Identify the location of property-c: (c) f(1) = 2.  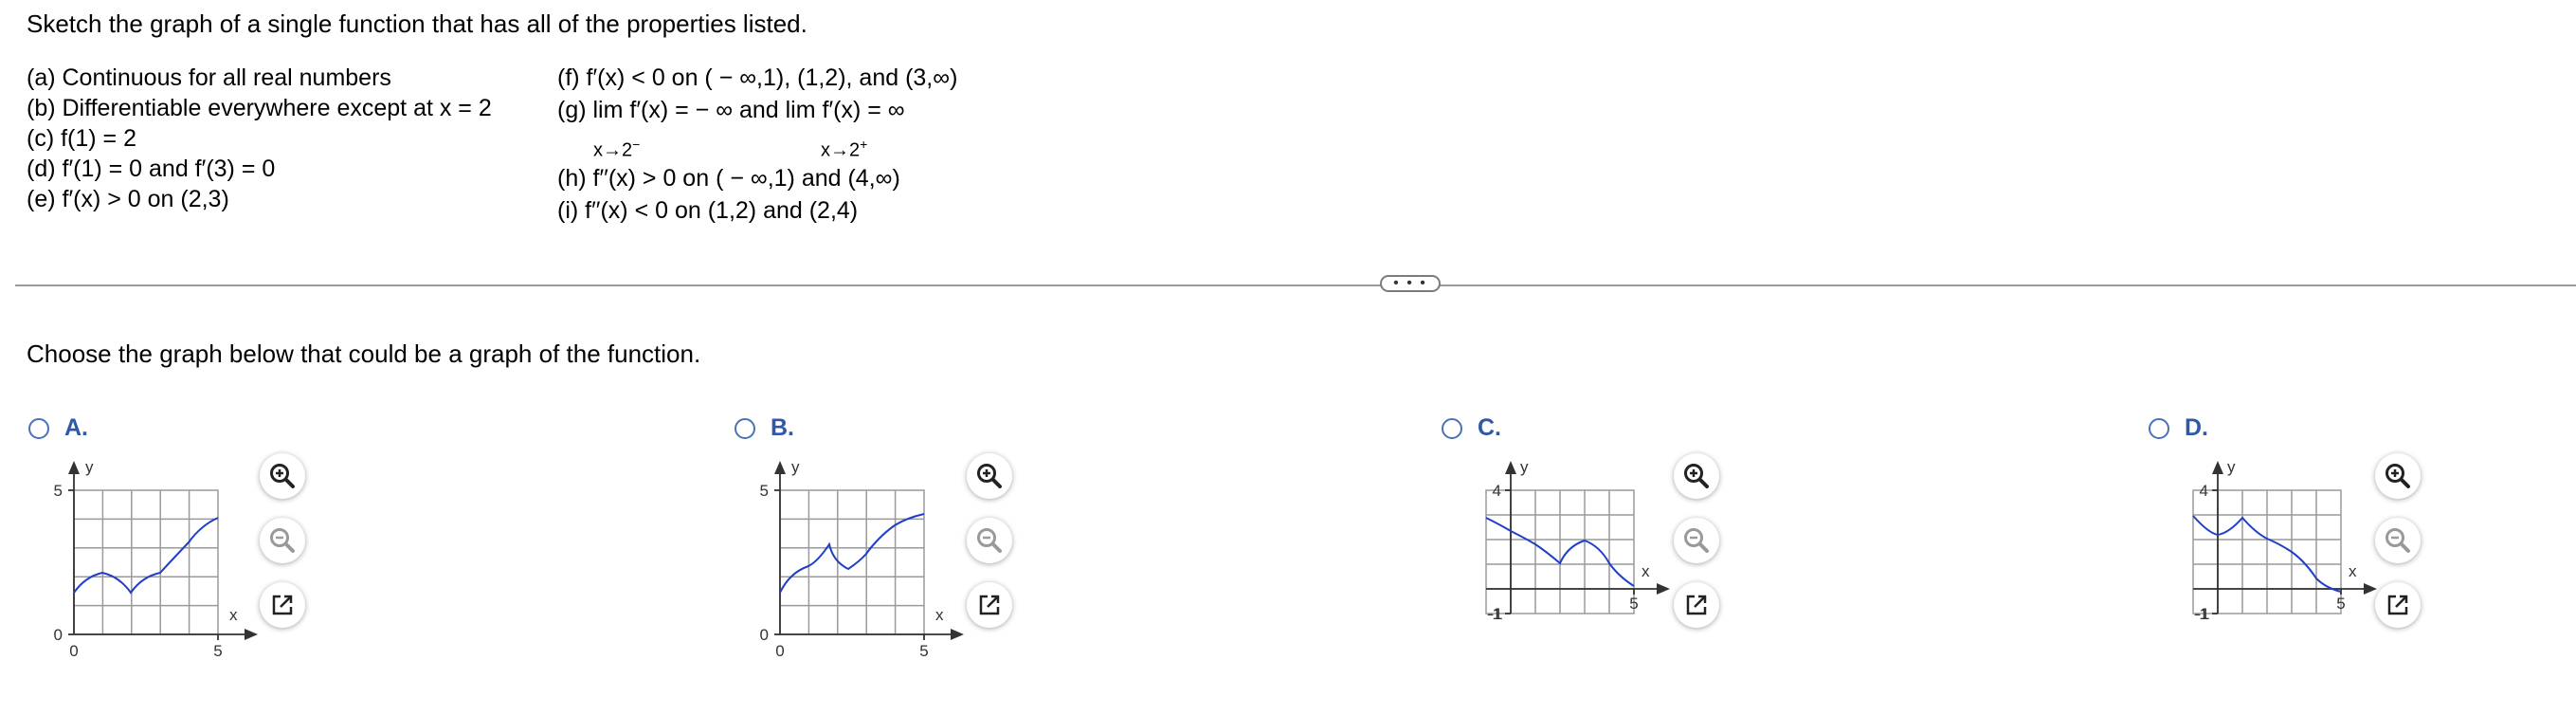
(81, 138).